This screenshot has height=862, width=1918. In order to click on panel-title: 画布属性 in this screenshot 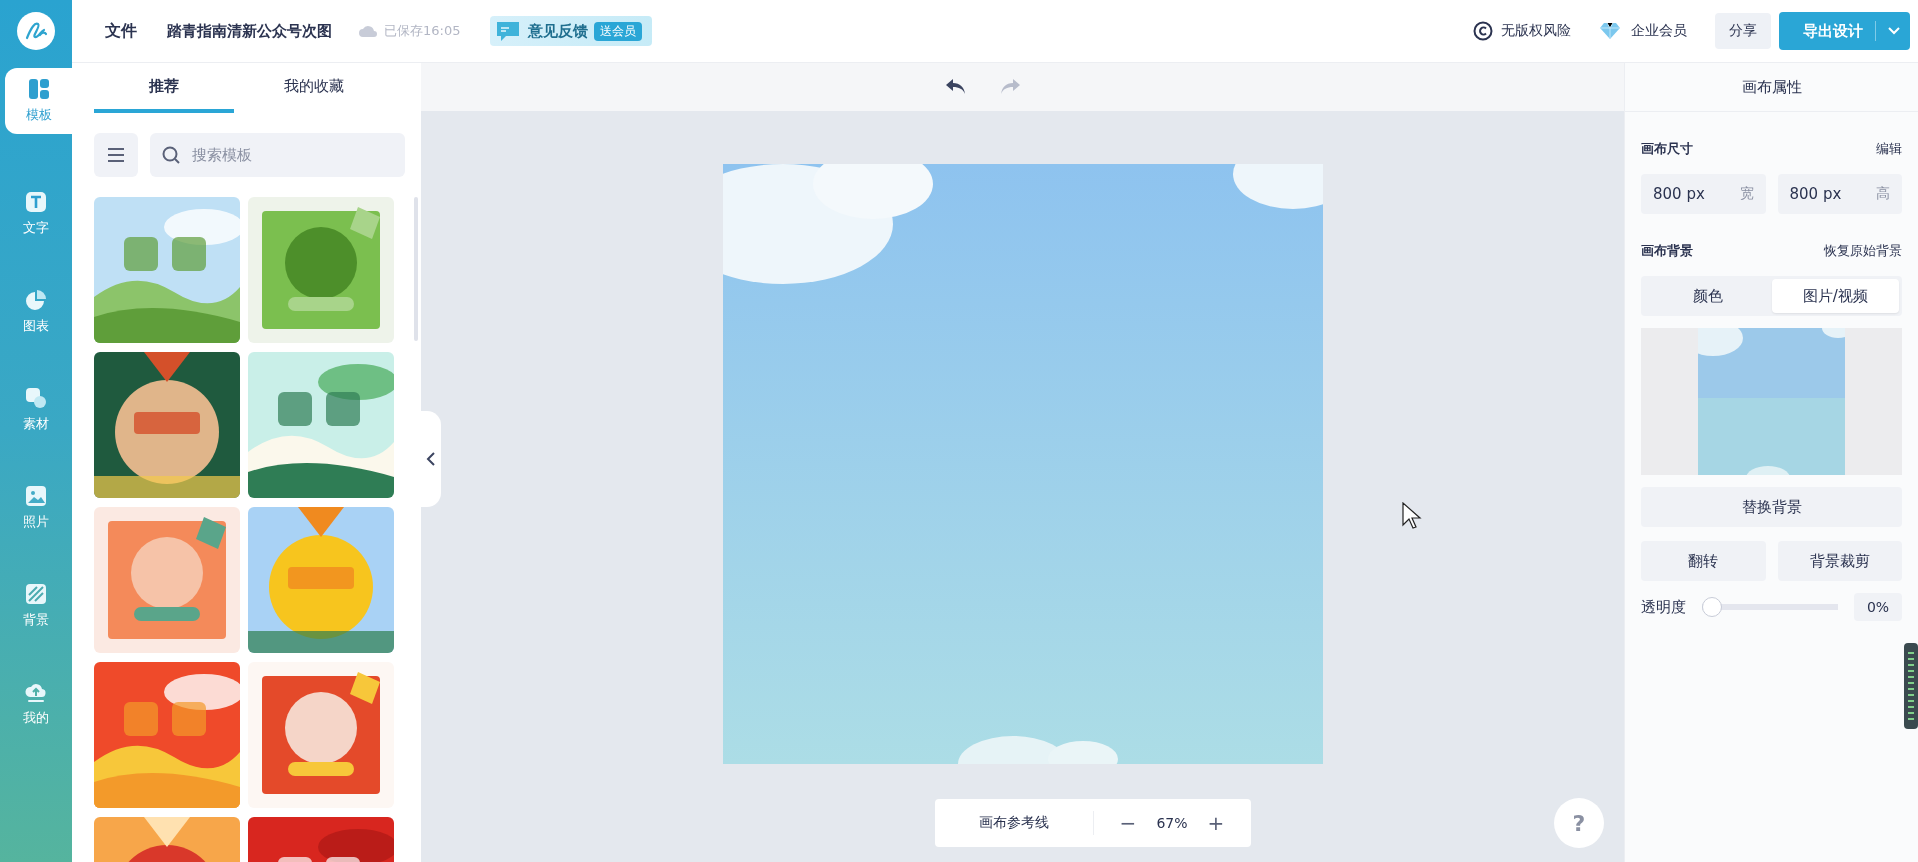, I will do `click(1771, 87)`.